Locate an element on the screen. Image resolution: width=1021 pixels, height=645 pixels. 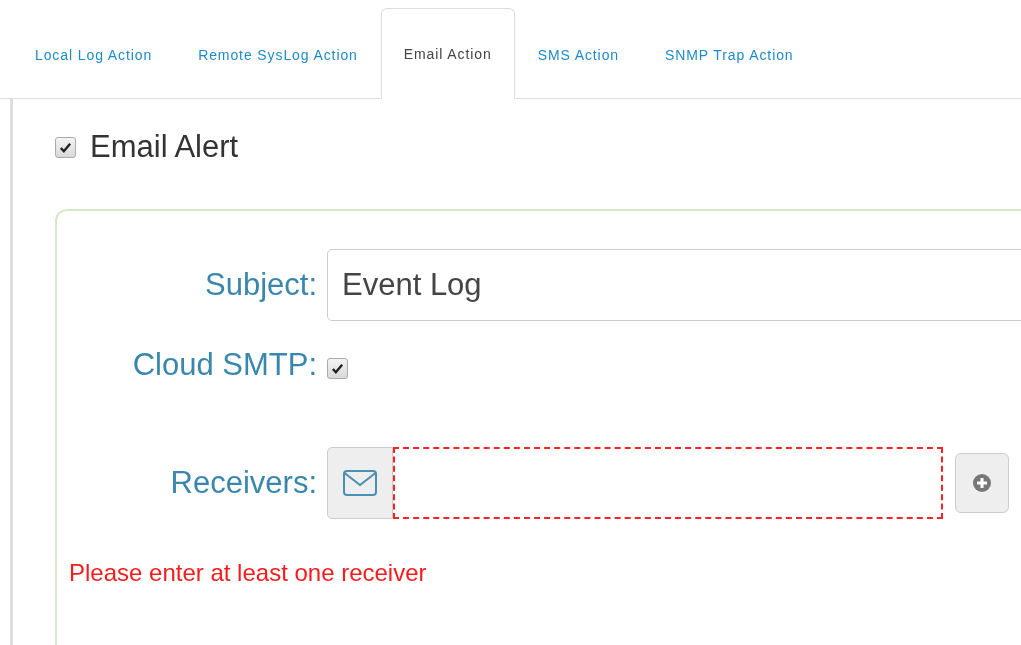
tab: SNMP Trap Action is located at coordinates (729, 54).